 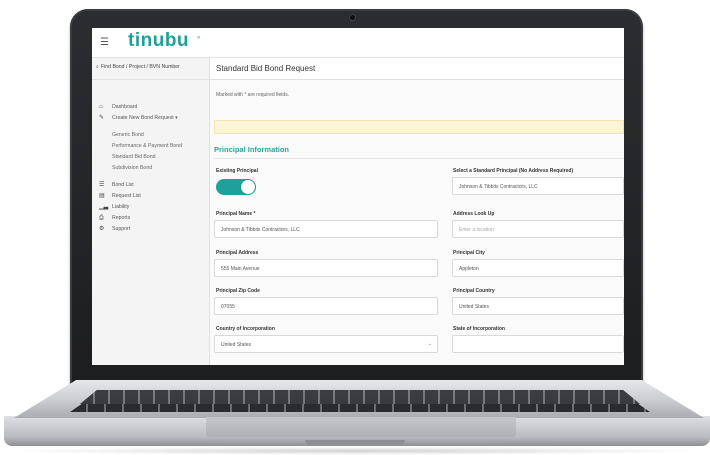 What do you see at coordinates (417, 69) in the screenshot?
I see `page-title: Standard Bid Bond Request` at bounding box center [417, 69].